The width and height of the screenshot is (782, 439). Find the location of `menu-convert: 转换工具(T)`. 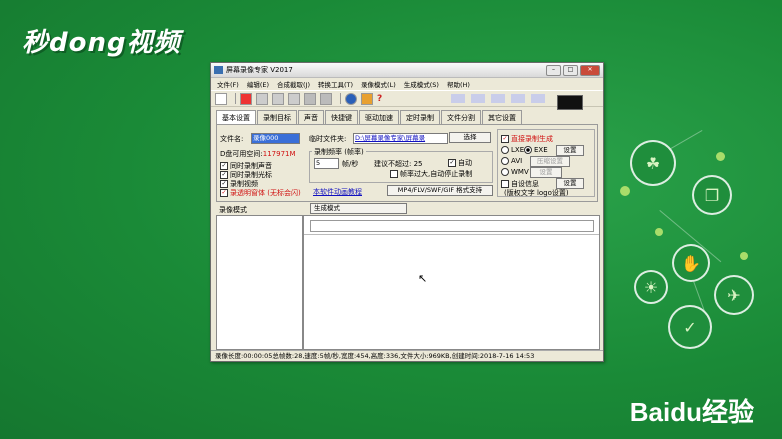

menu-convert: 转换工具(T) is located at coordinates (335, 84).